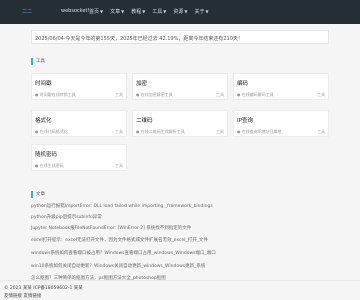 Image resolution: width=360 pixels, height=300 pixels. What do you see at coordinates (49, 165) in the screenshot?
I see `tool-card-desc: ● 在线生成密码` at bounding box center [49, 165].